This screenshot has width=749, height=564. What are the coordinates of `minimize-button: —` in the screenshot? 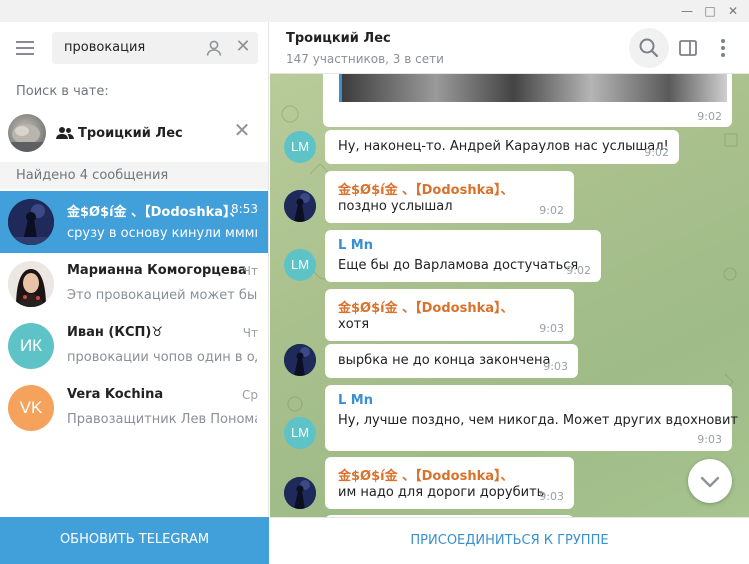 It's located at (687, 11).